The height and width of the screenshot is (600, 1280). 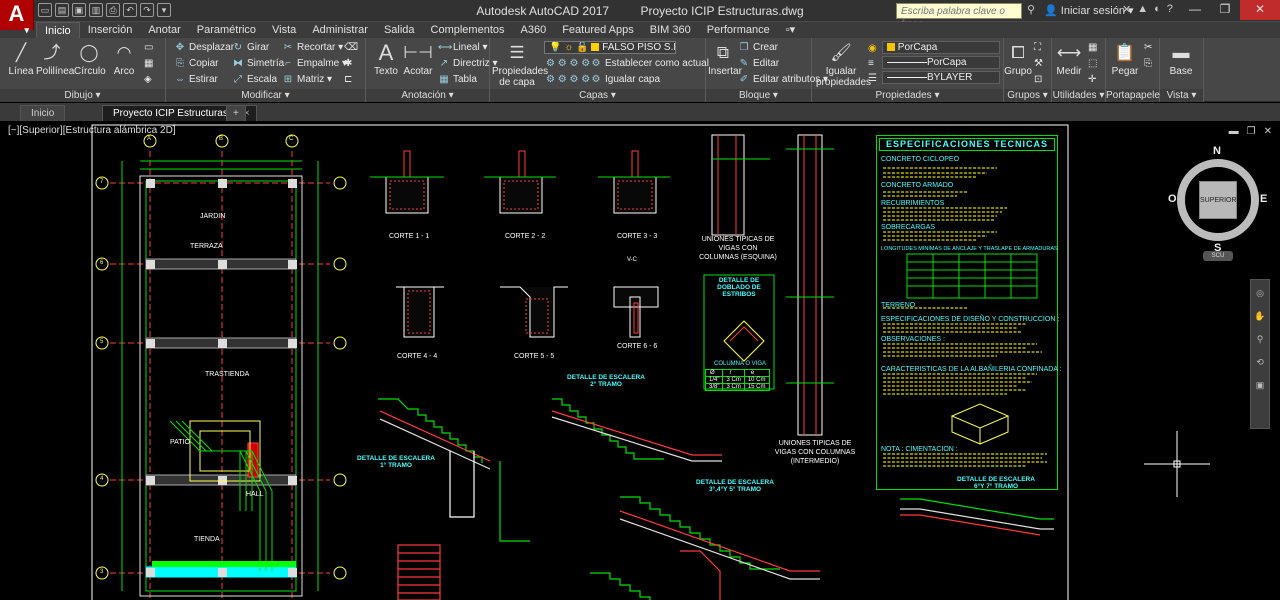 What do you see at coordinates (148, 79) in the screenshot?
I see `more-draw-icon: ◈` at bounding box center [148, 79].